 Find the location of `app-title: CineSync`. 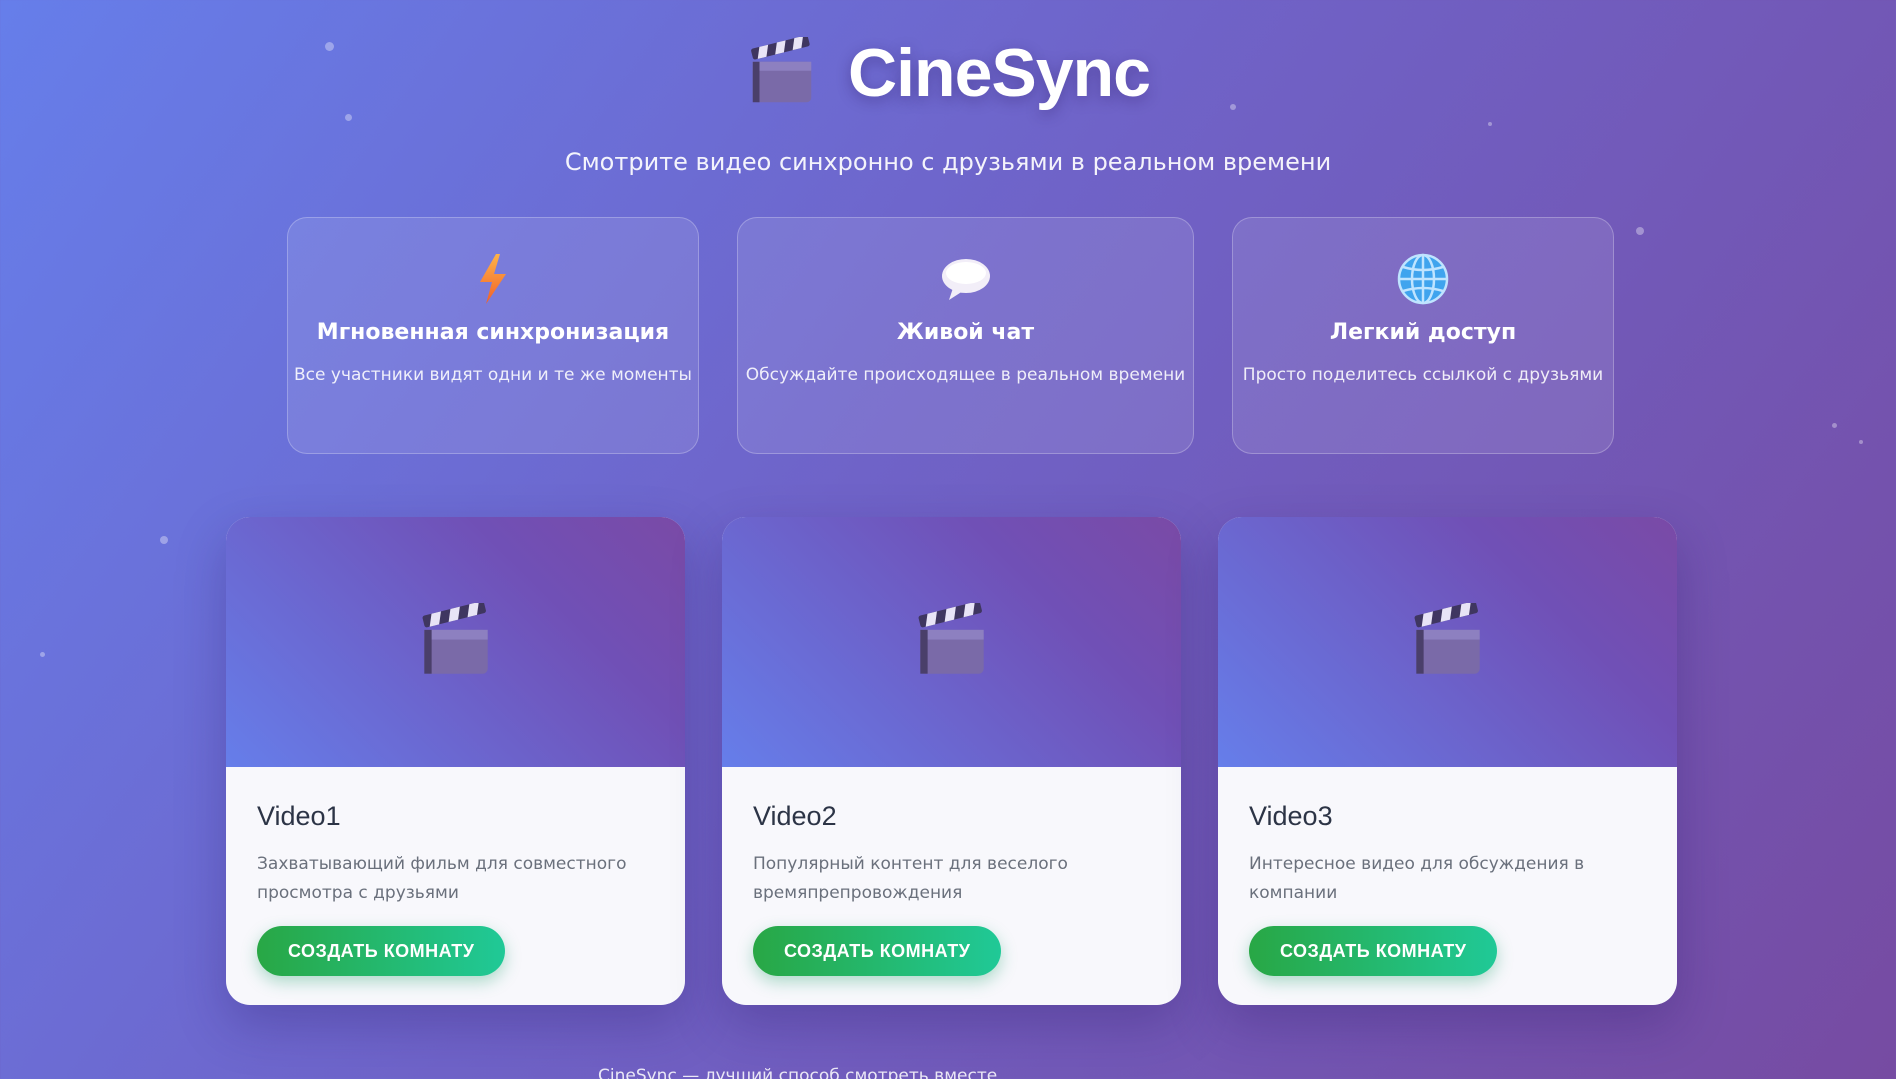

app-title: CineSync is located at coordinates (999, 73).